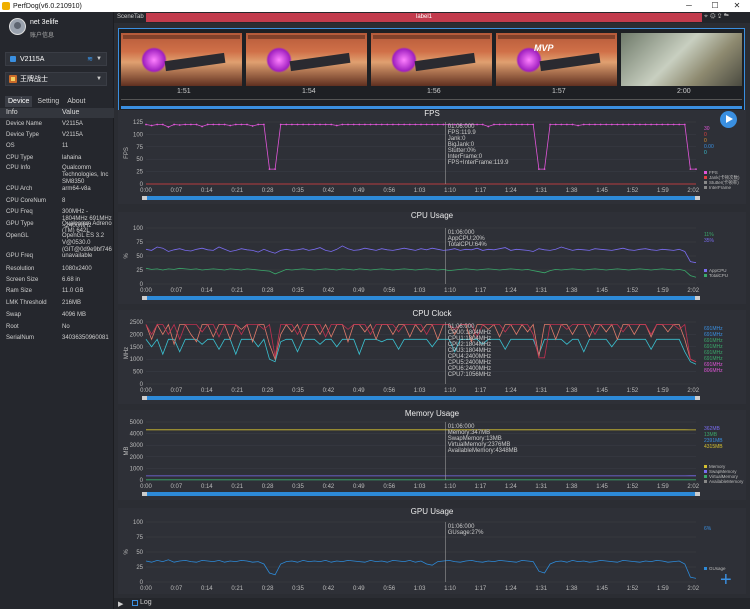  Describe the element at coordinates (708, 529) in the screenshot. I see `current-value: 6%` at that location.